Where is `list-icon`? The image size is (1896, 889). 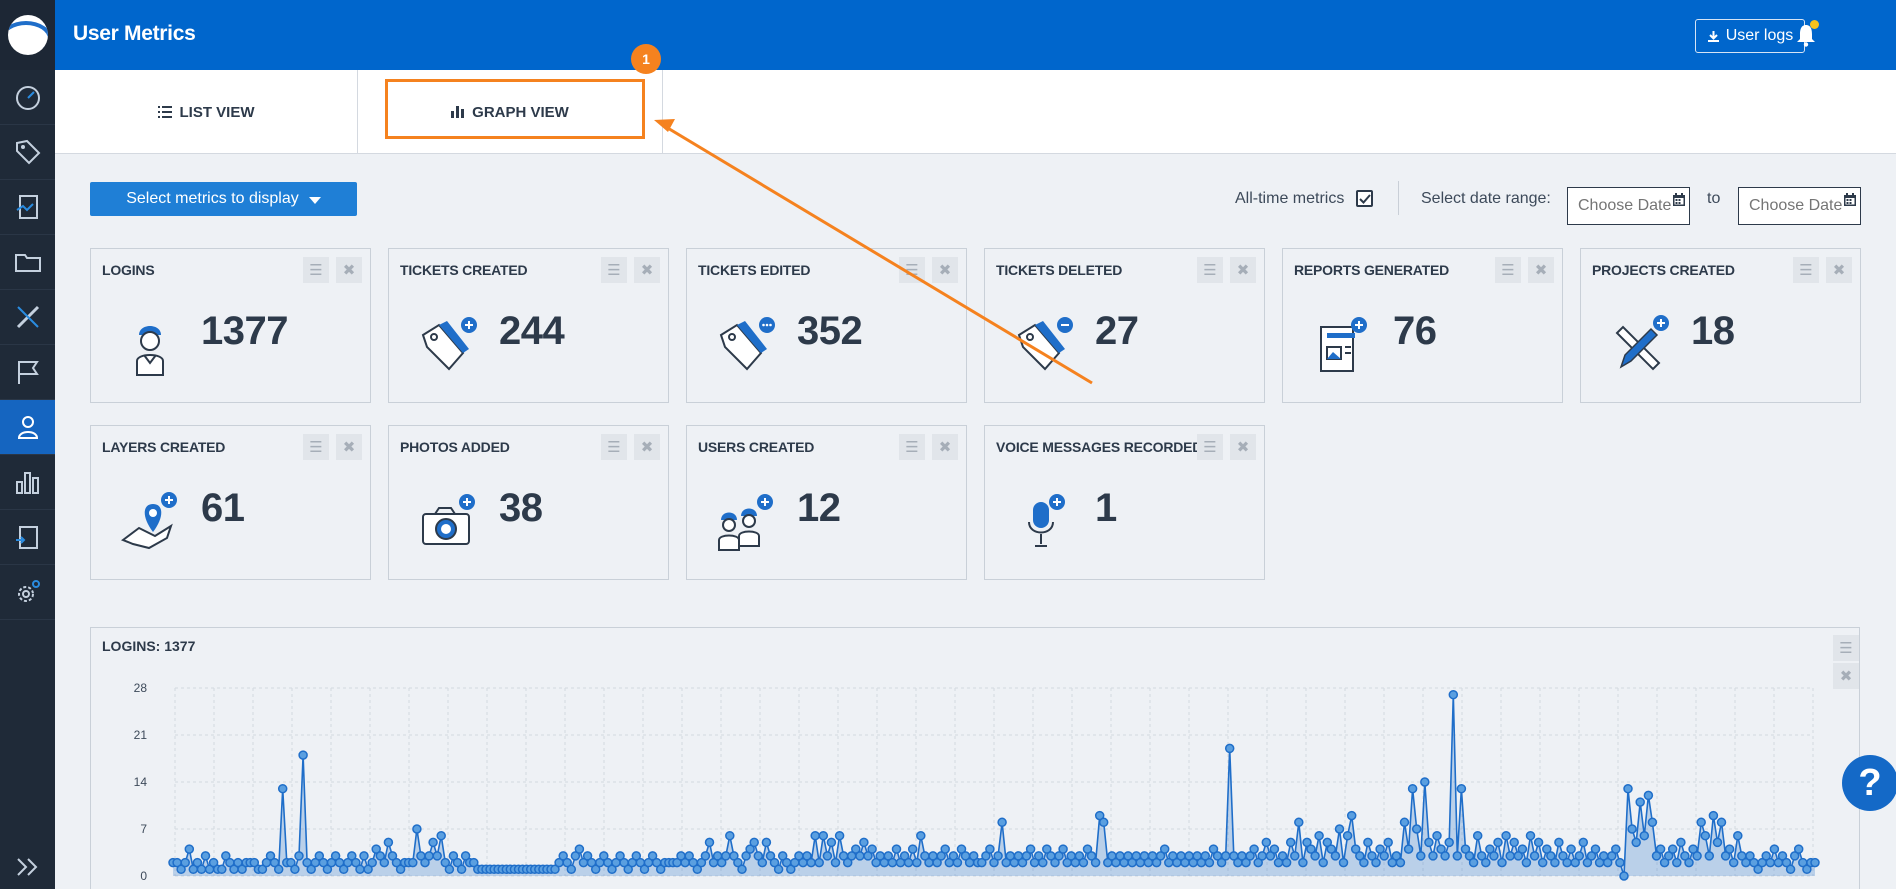
list-icon is located at coordinates (164, 112).